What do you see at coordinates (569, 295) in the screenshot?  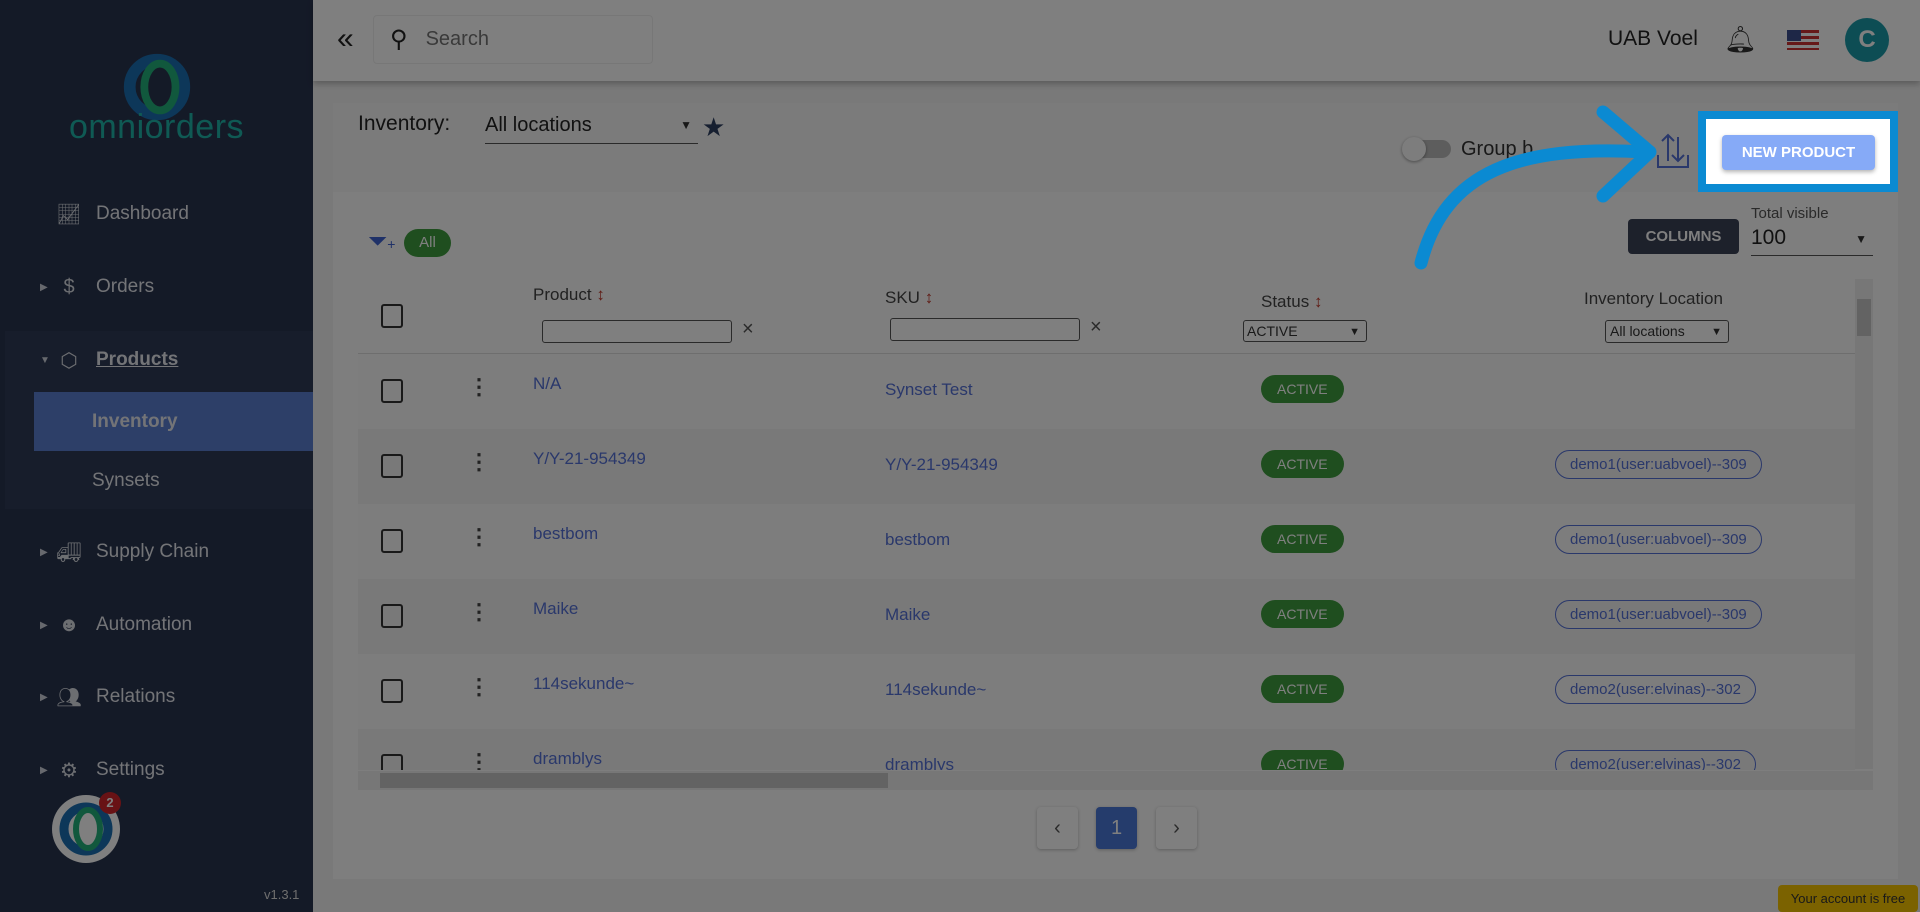 I see `column-header-product: Product ↕` at bounding box center [569, 295].